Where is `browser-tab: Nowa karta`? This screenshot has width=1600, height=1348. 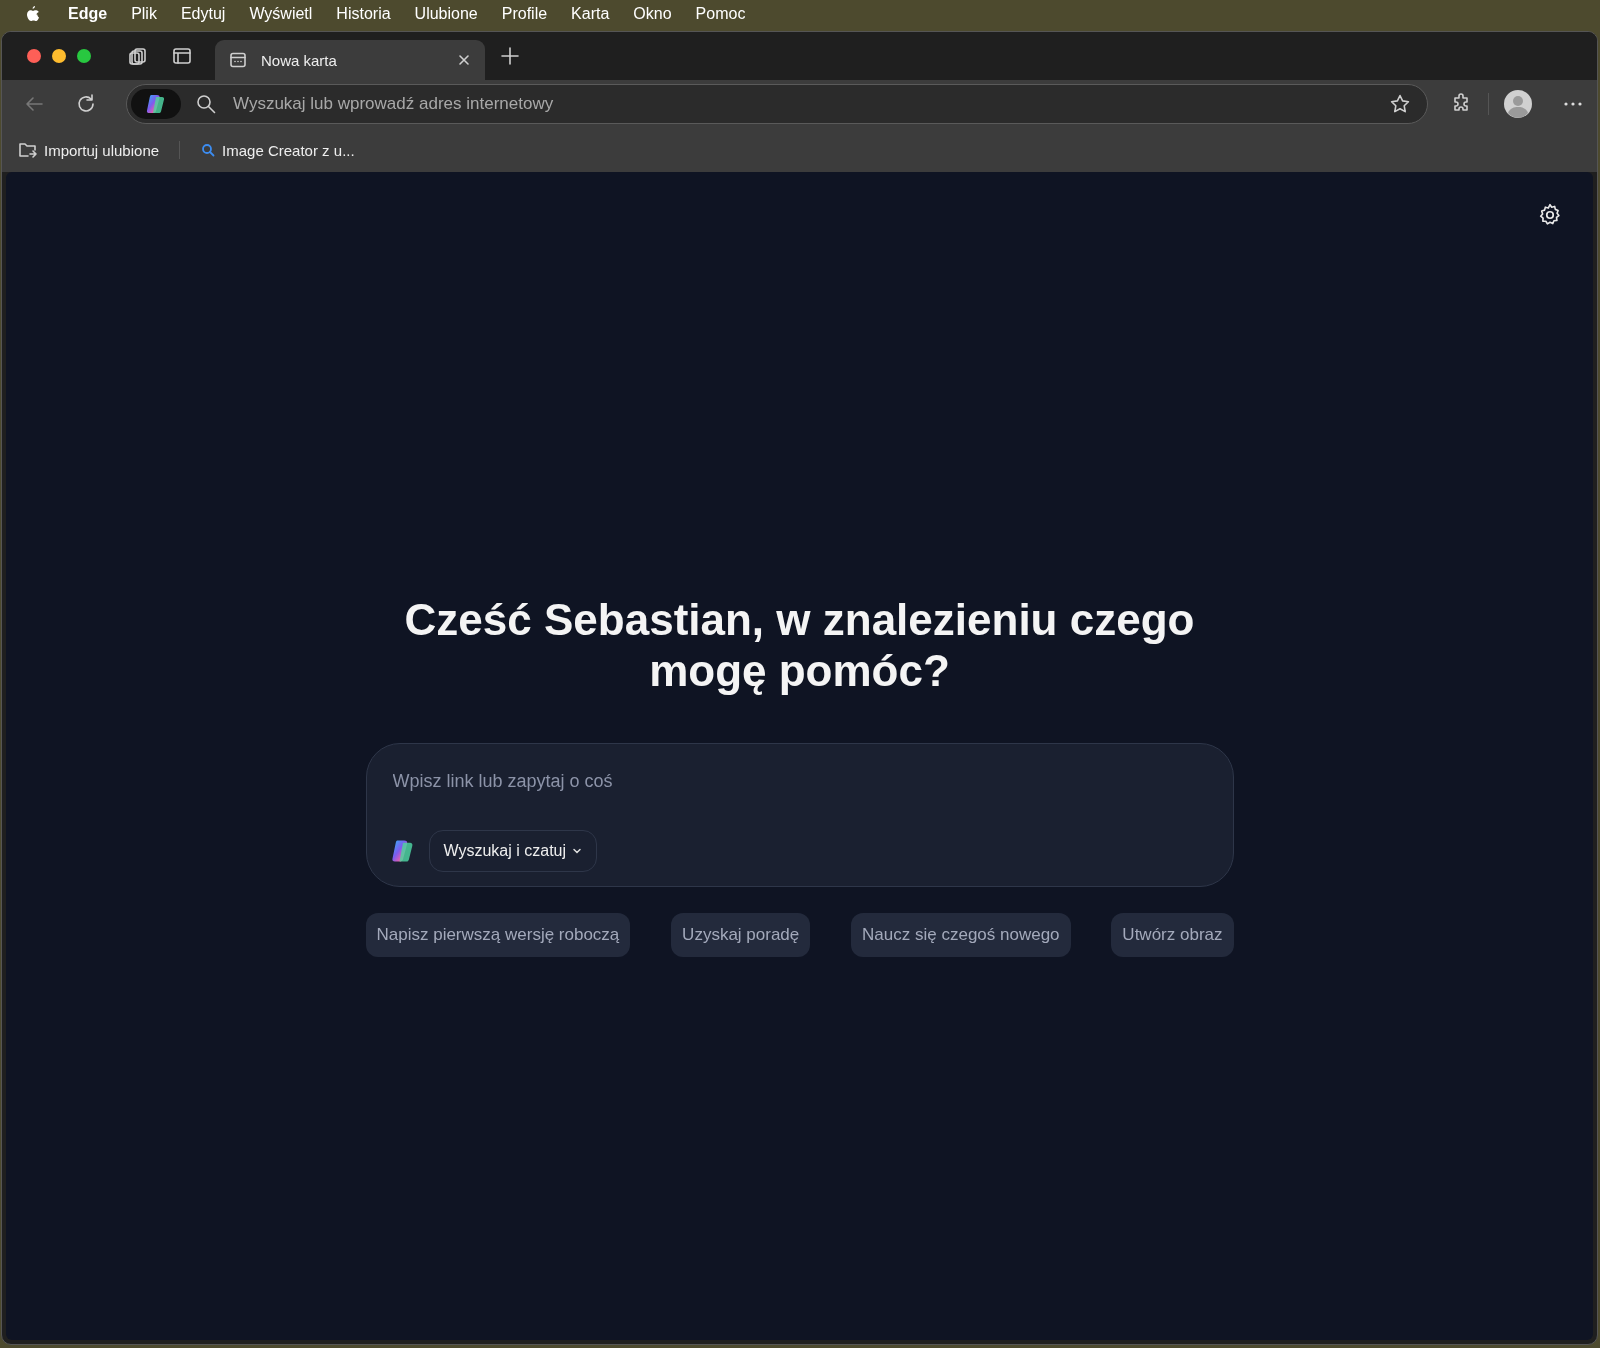
browser-tab: Nowa karta is located at coordinates (350, 60).